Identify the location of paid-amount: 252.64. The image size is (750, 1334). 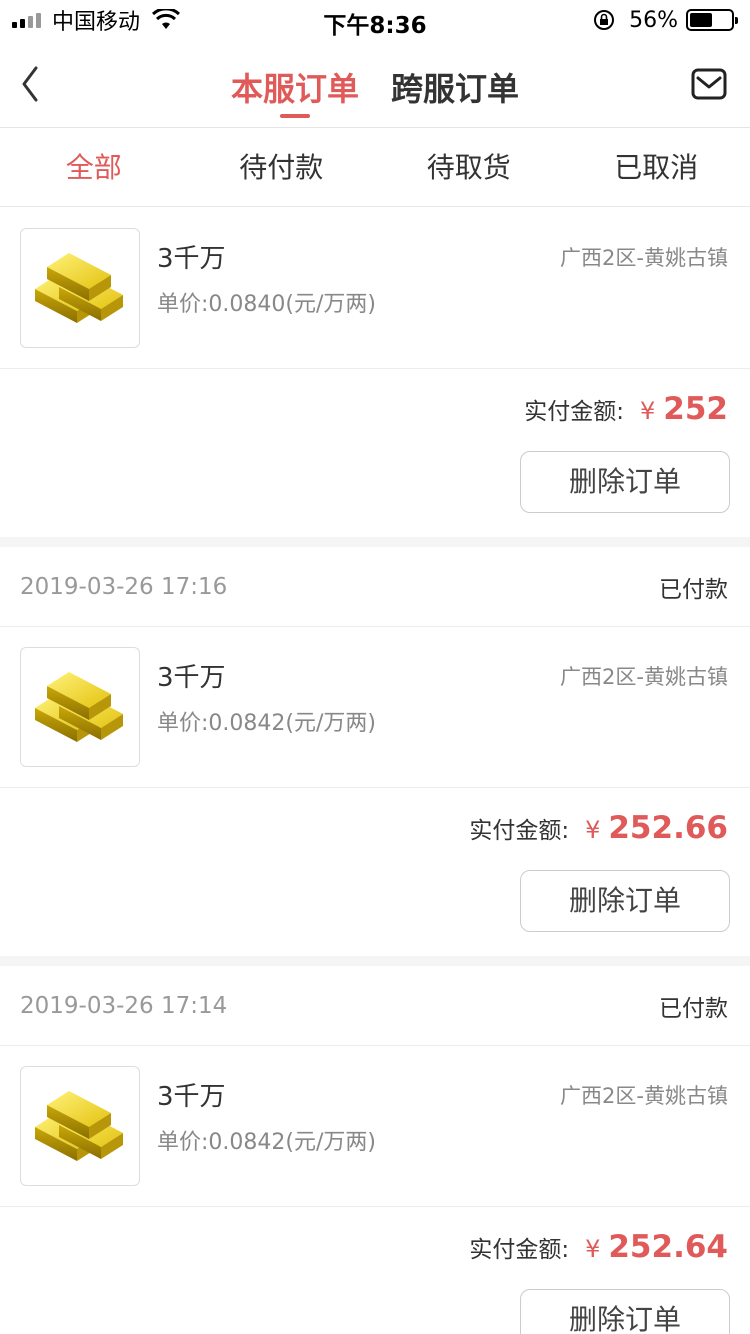
(668, 1247).